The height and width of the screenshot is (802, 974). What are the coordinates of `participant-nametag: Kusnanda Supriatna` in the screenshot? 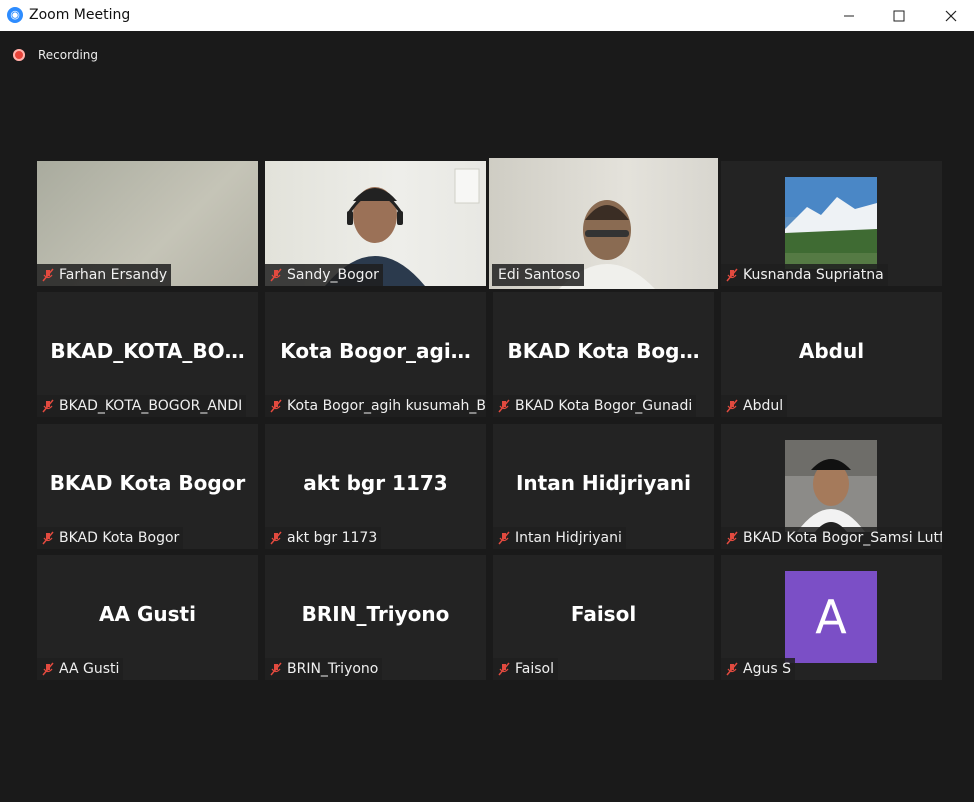 It's located at (804, 275).